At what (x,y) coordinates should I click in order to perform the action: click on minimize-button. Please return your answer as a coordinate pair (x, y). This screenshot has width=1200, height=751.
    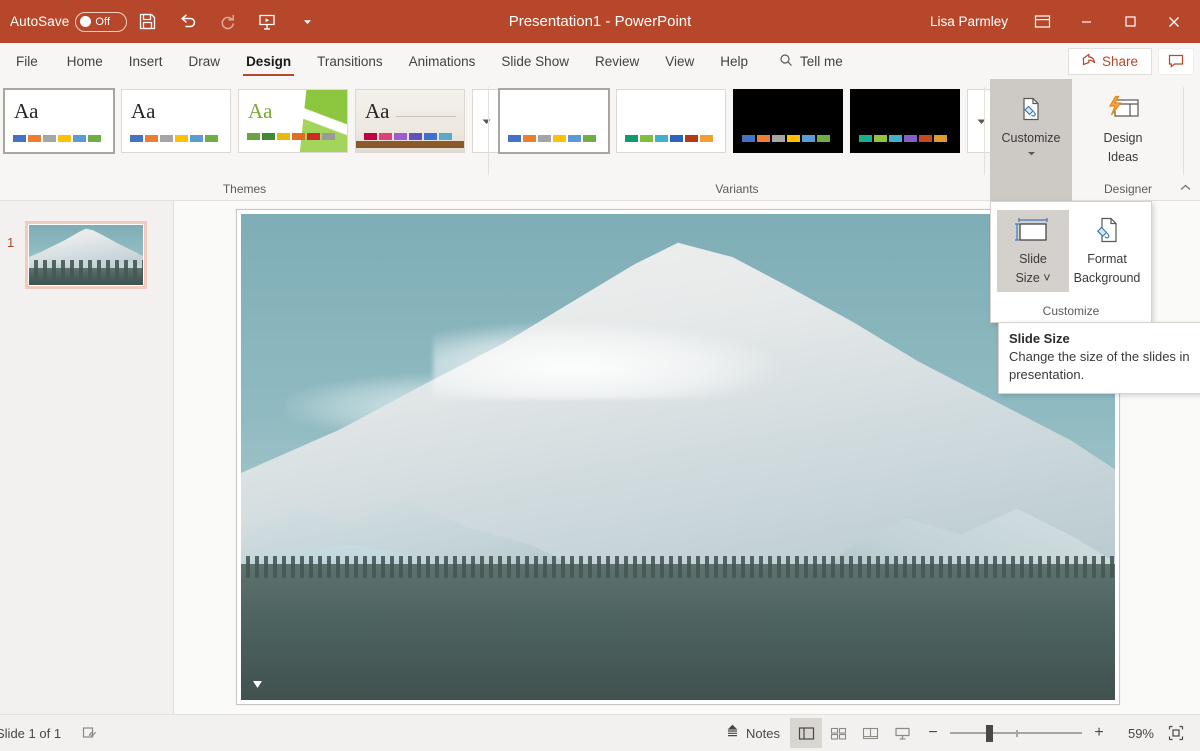
    Looking at the image, I should click on (1086, 21).